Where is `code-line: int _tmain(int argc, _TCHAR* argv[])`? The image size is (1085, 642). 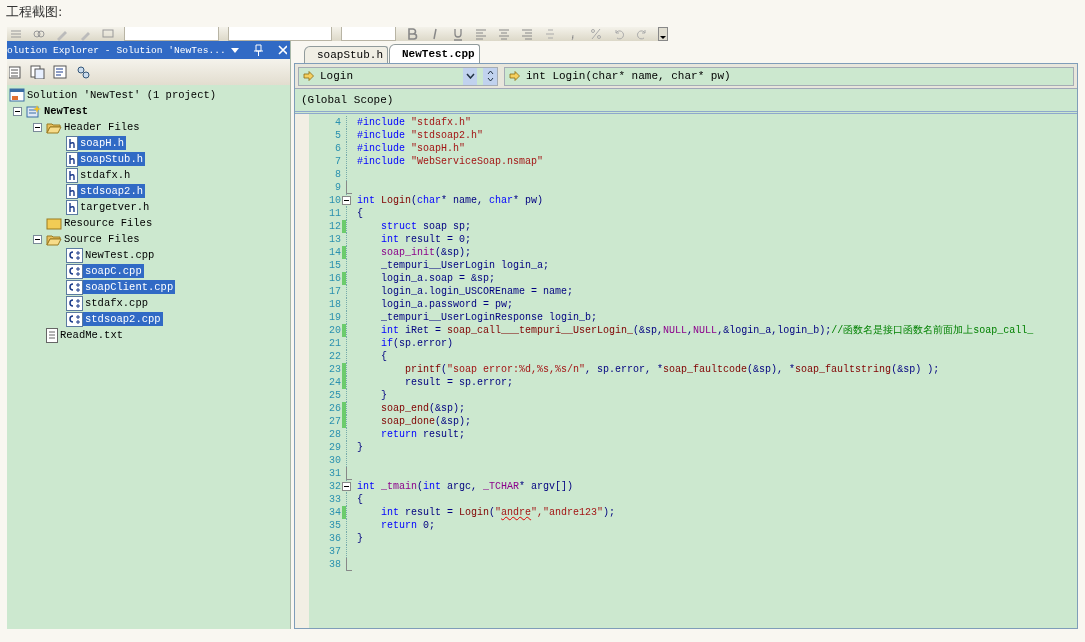 code-line: int _tmain(int argc, _TCHAR* argv[]) is located at coordinates (465, 486).